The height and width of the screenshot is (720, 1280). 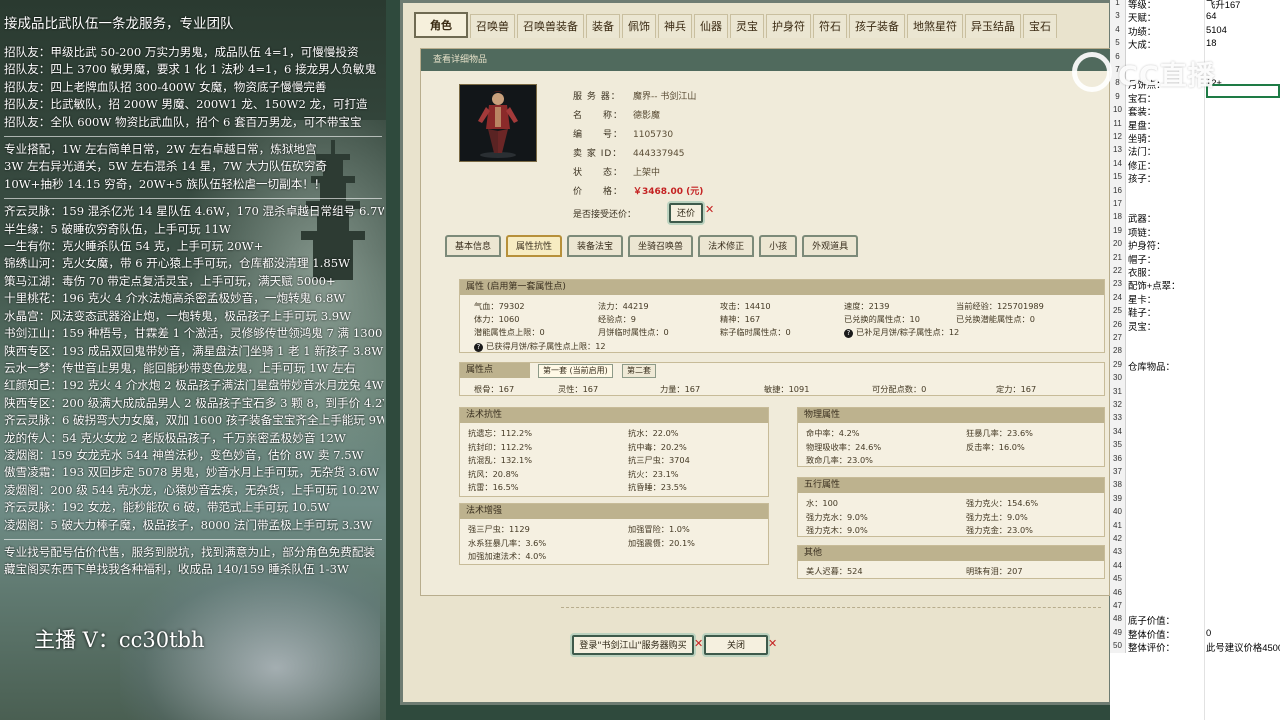 What do you see at coordinates (1142, 272) in the screenshot?
I see `cell-a: 衣服：` at bounding box center [1142, 272].